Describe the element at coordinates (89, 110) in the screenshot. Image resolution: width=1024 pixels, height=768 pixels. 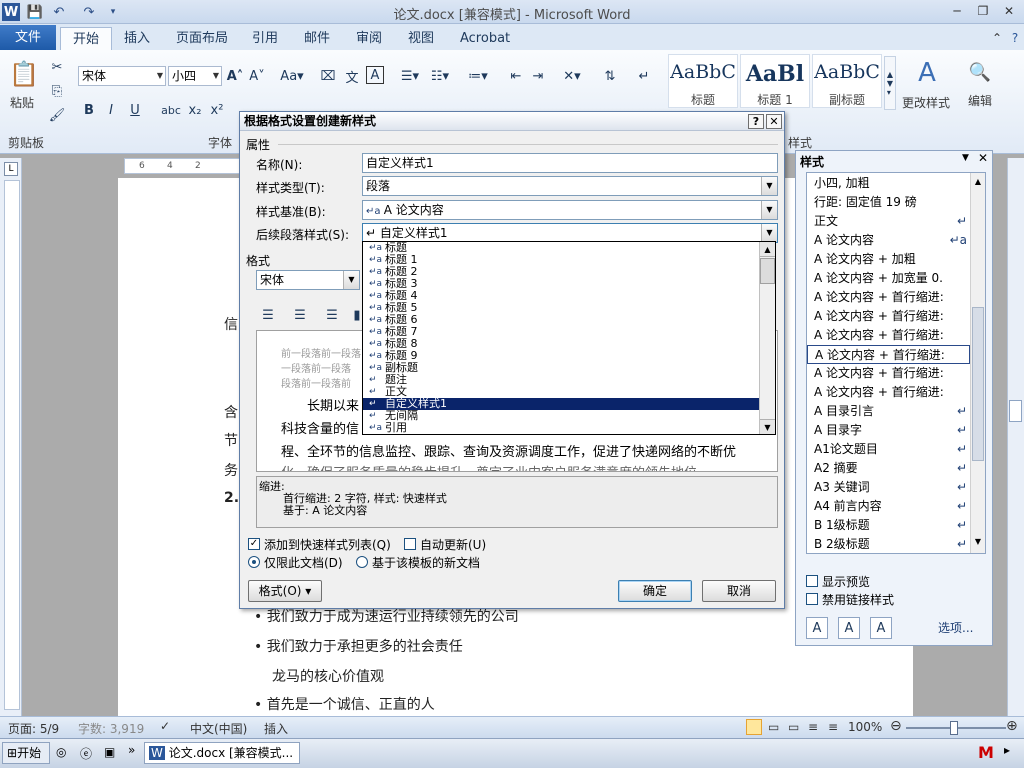
I see `bold-icon: B` at that location.